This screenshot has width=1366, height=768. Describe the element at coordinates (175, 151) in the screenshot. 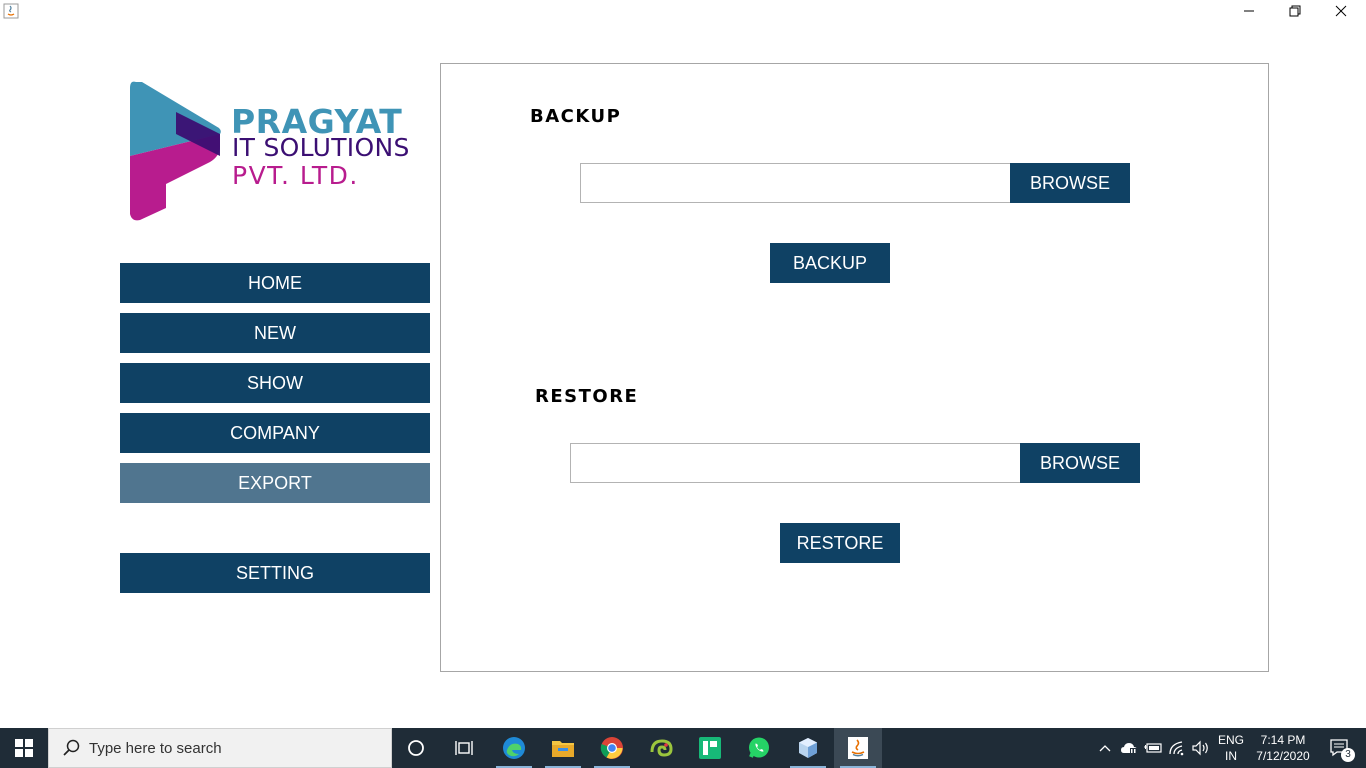

I see `logo-mark-icon` at that location.